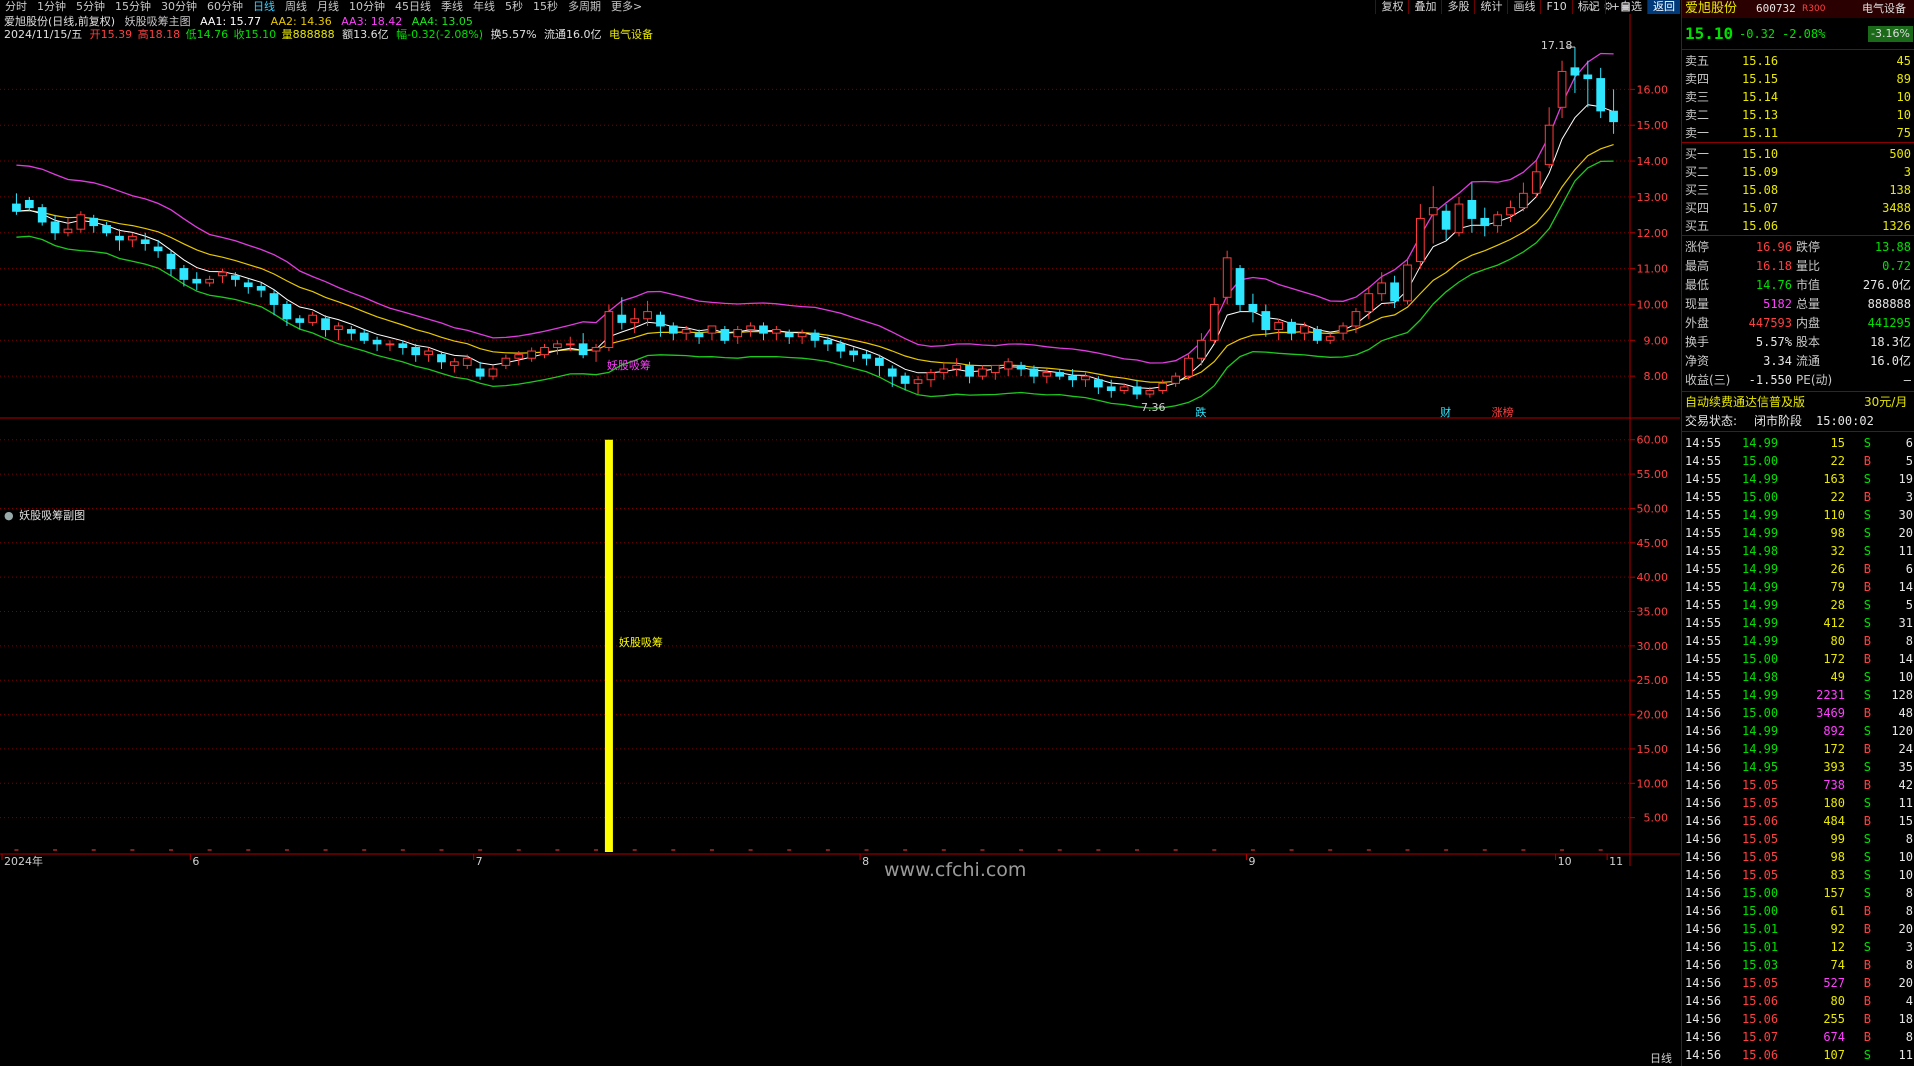 The width and height of the screenshot is (1914, 1066). Describe the element at coordinates (158, 21) in the screenshot. I see `indicator-name: 妖股吸筹主图` at that location.